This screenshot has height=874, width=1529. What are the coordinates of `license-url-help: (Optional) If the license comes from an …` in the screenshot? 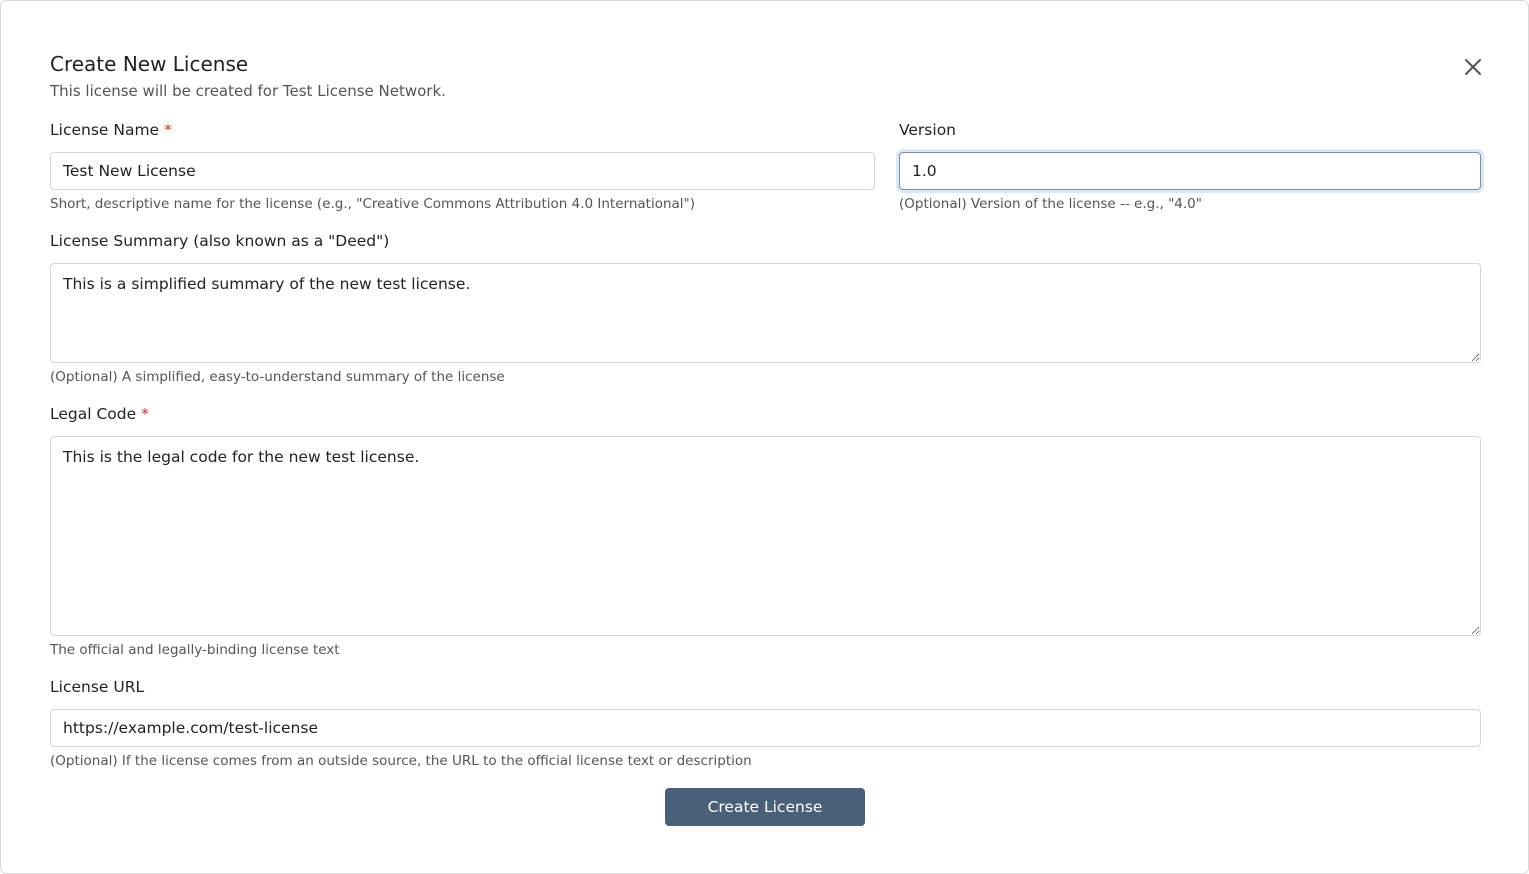 It's located at (401, 761).